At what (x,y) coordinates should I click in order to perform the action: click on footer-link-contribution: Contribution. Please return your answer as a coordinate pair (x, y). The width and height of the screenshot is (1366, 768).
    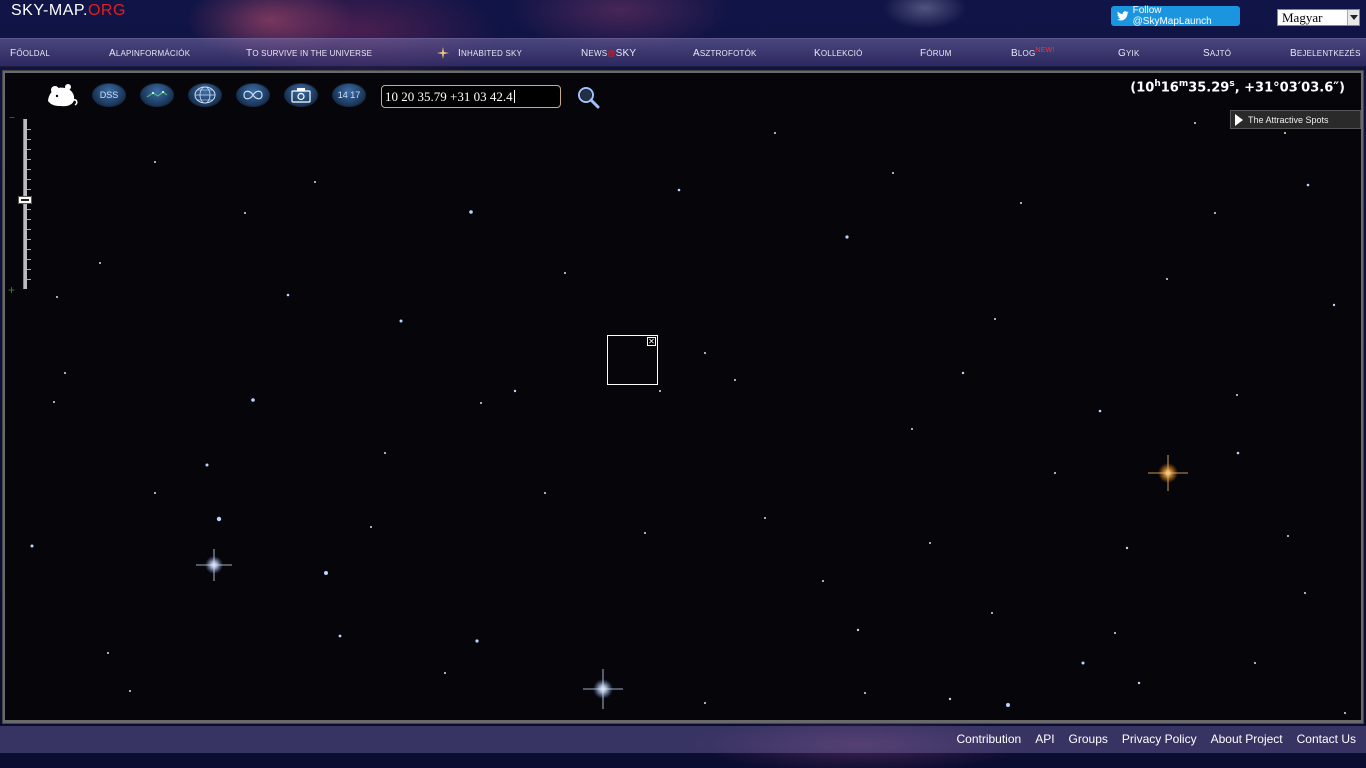
    Looking at the image, I should click on (988, 739).